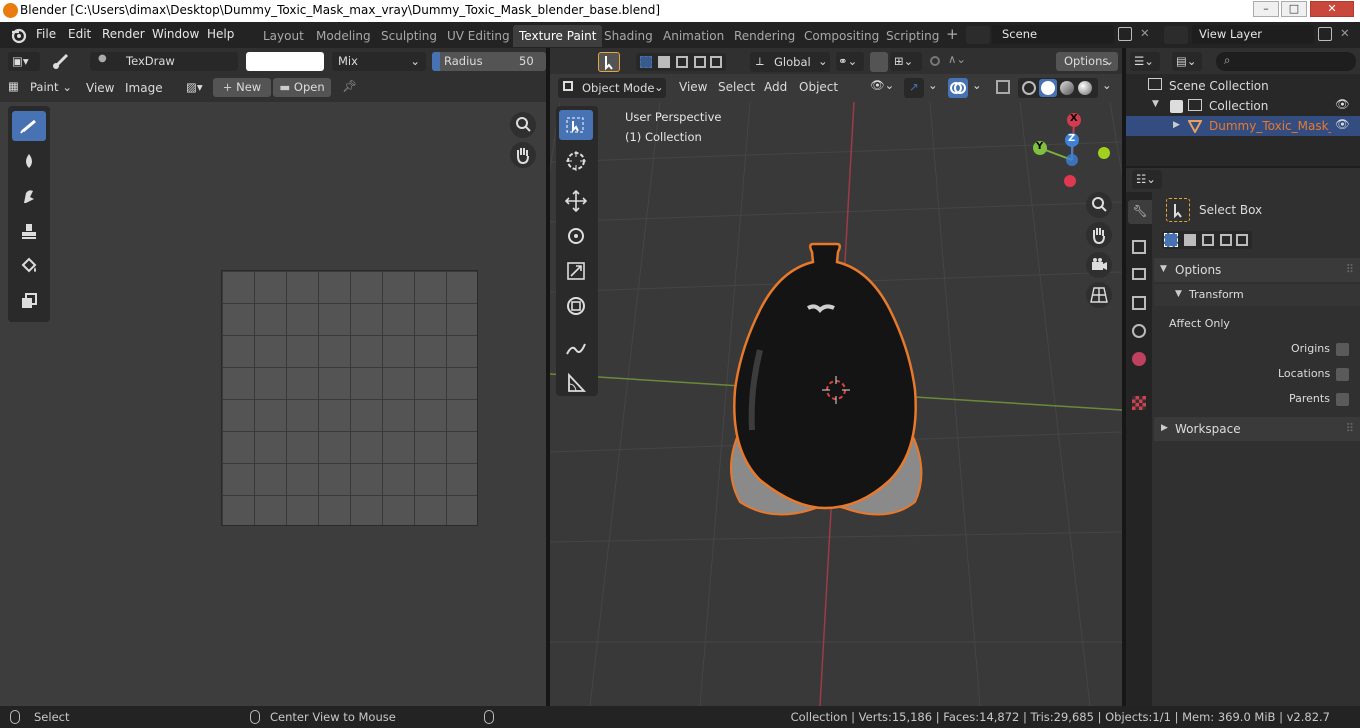  Describe the element at coordinates (1048, 88) in the screenshot. I see `solid-shading-button` at that location.